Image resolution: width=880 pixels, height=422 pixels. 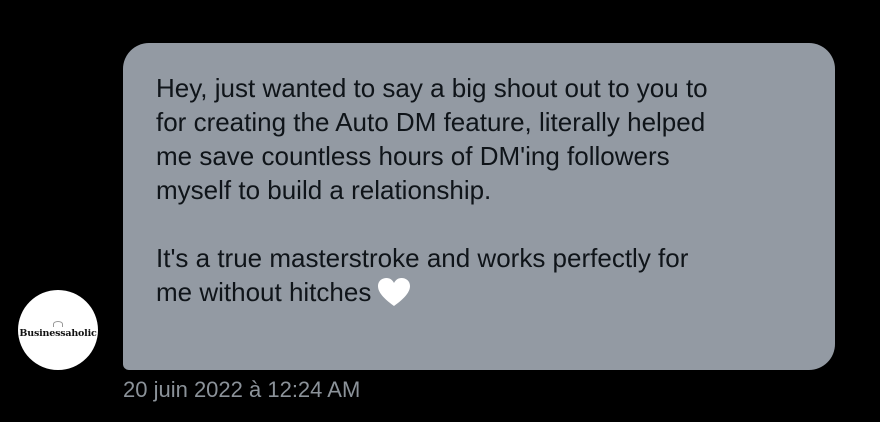 I want to click on avatar-logo-text: Businessaholic, so click(x=58, y=333).